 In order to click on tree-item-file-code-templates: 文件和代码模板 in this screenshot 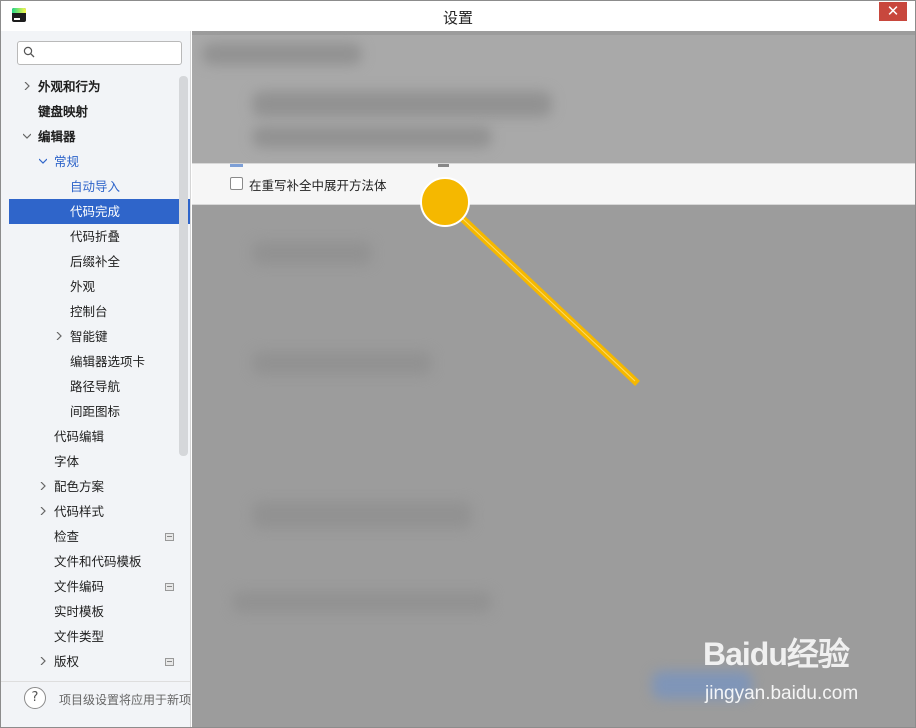, I will do `click(99, 561)`.